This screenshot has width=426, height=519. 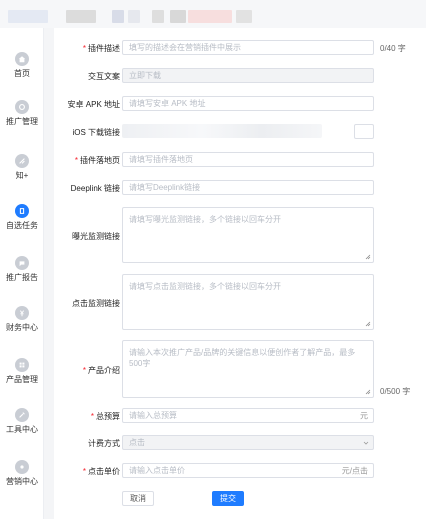 I want to click on unit-suffix: 元/点击, so click(x=354, y=470).